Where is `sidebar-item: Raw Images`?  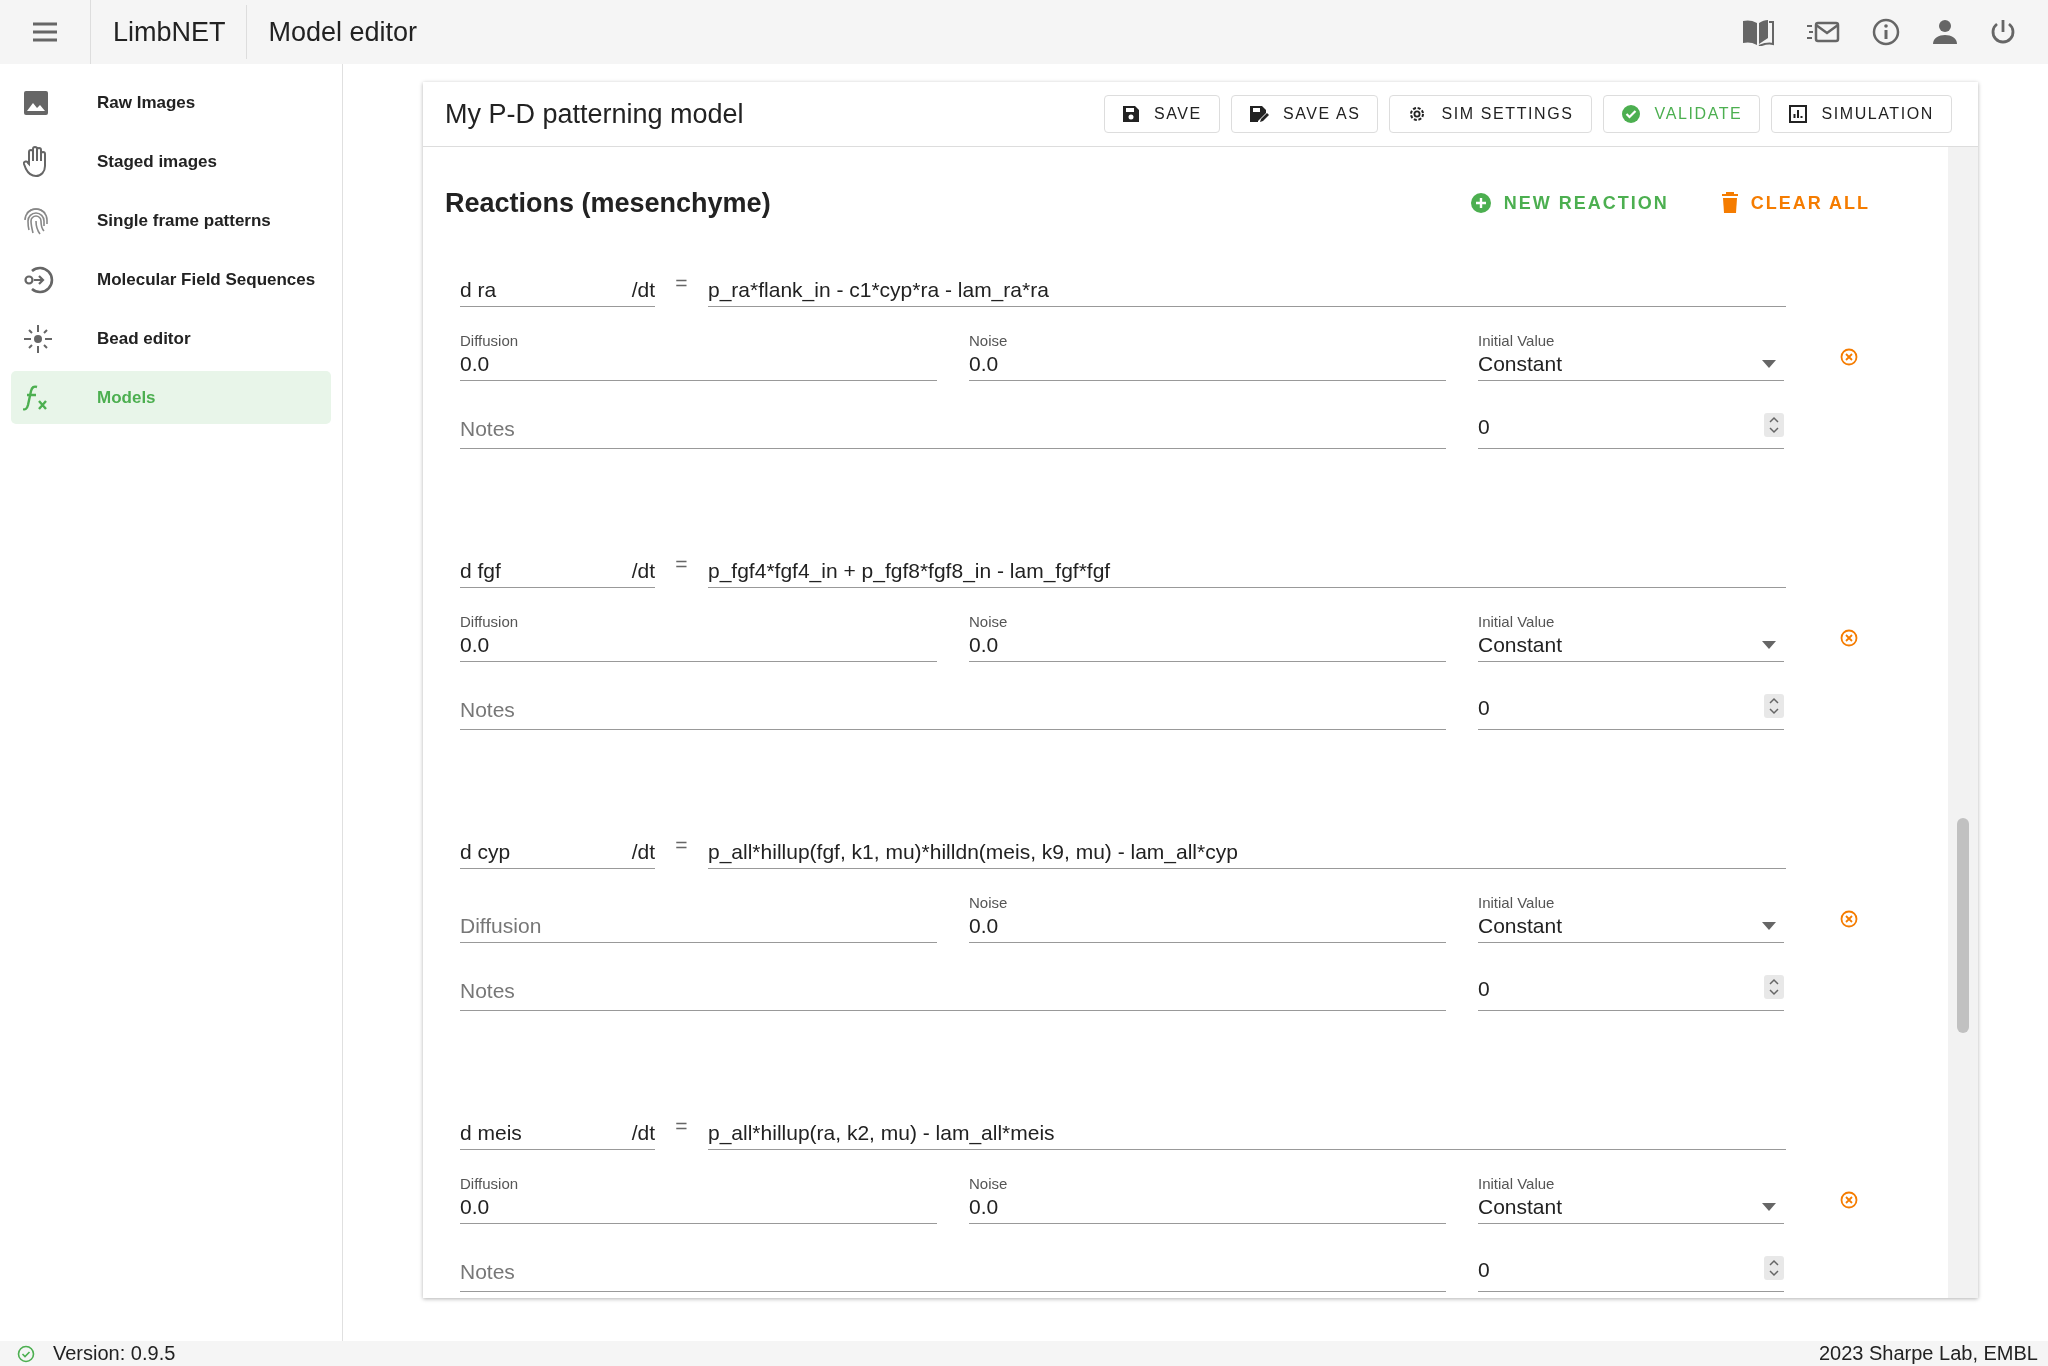
sidebar-item: Raw Images is located at coordinates (171, 102).